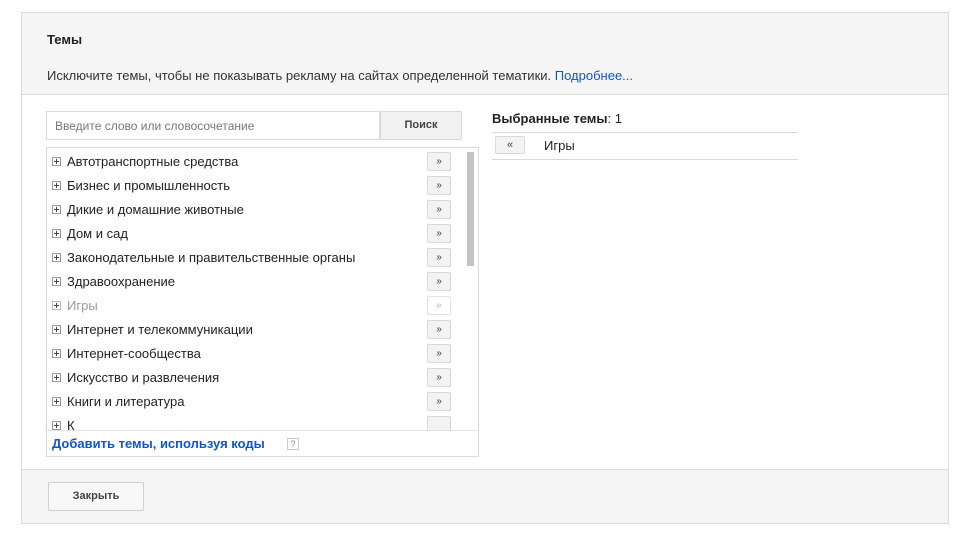  I want to click on search-button: Поиск, so click(421, 125).